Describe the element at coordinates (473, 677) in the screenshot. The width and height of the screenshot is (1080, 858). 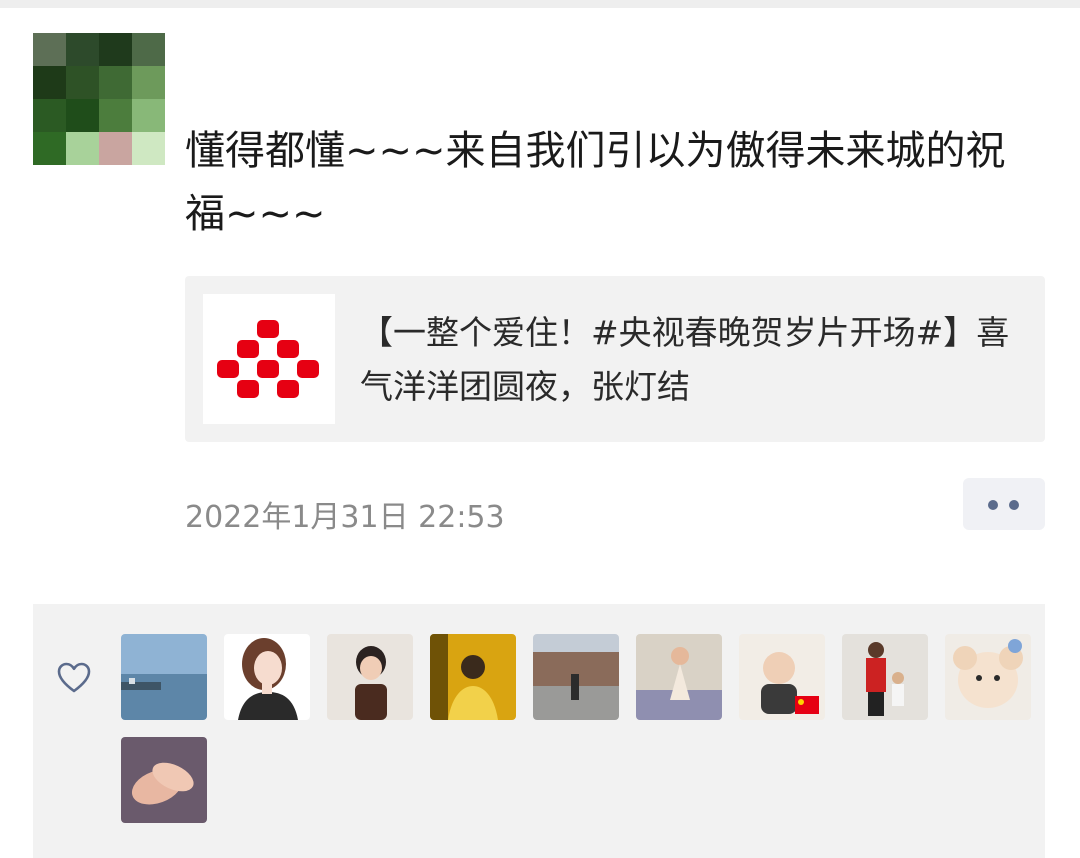
I see `man-singing-avatar` at that location.